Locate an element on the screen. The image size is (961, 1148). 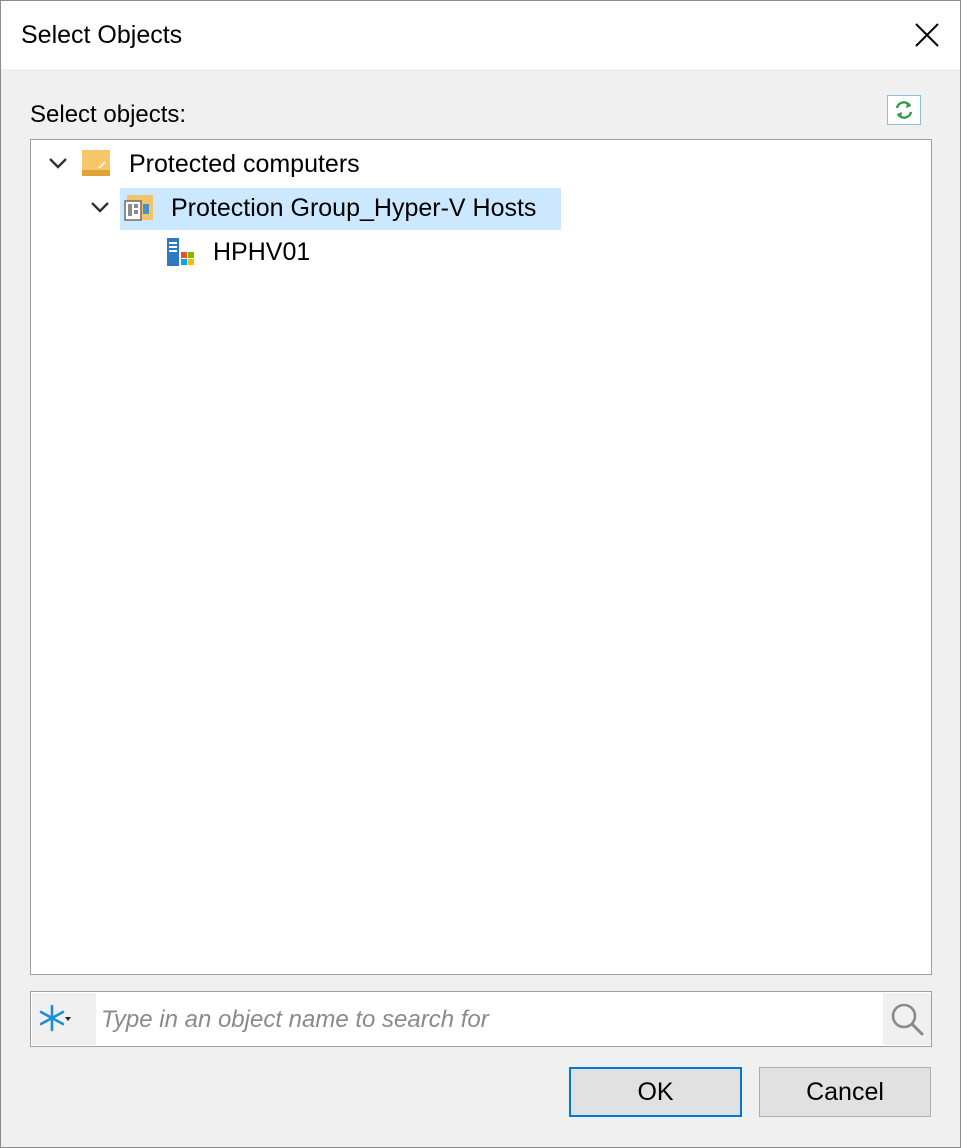
close-button is located at coordinates (927, 35).